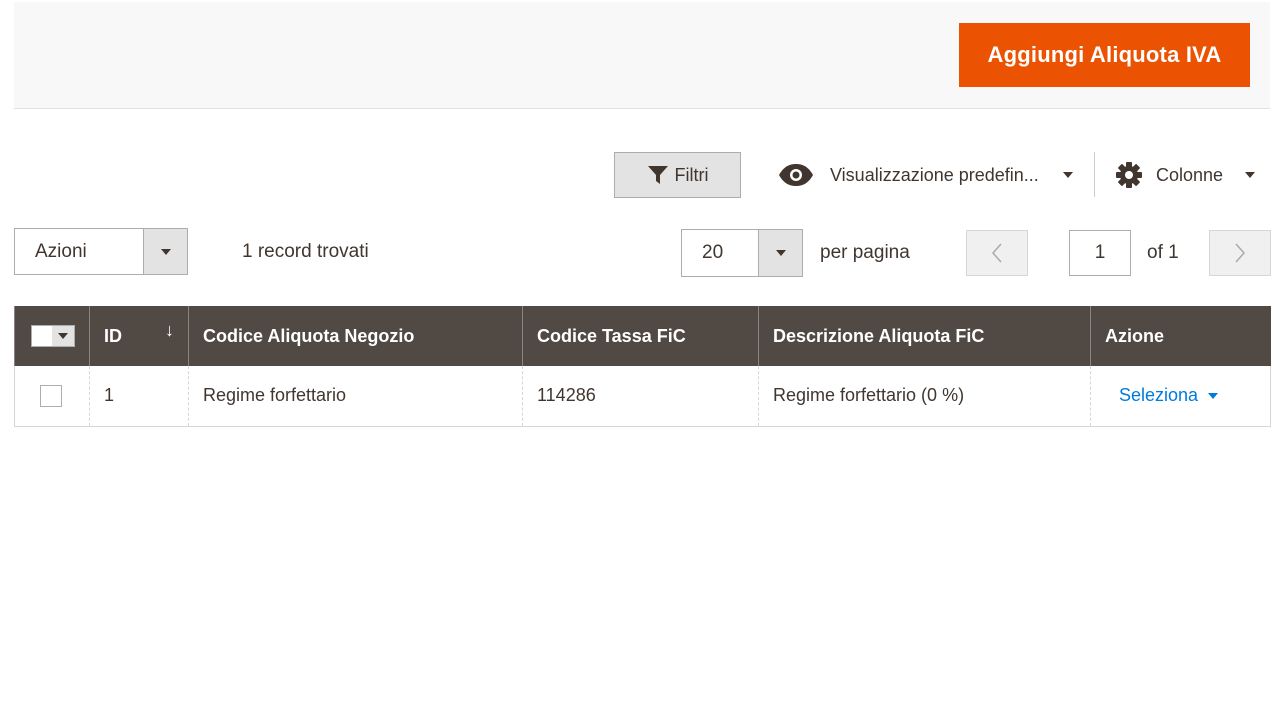  Describe the element at coordinates (1129, 175) in the screenshot. I see `gear-icon` at that location.